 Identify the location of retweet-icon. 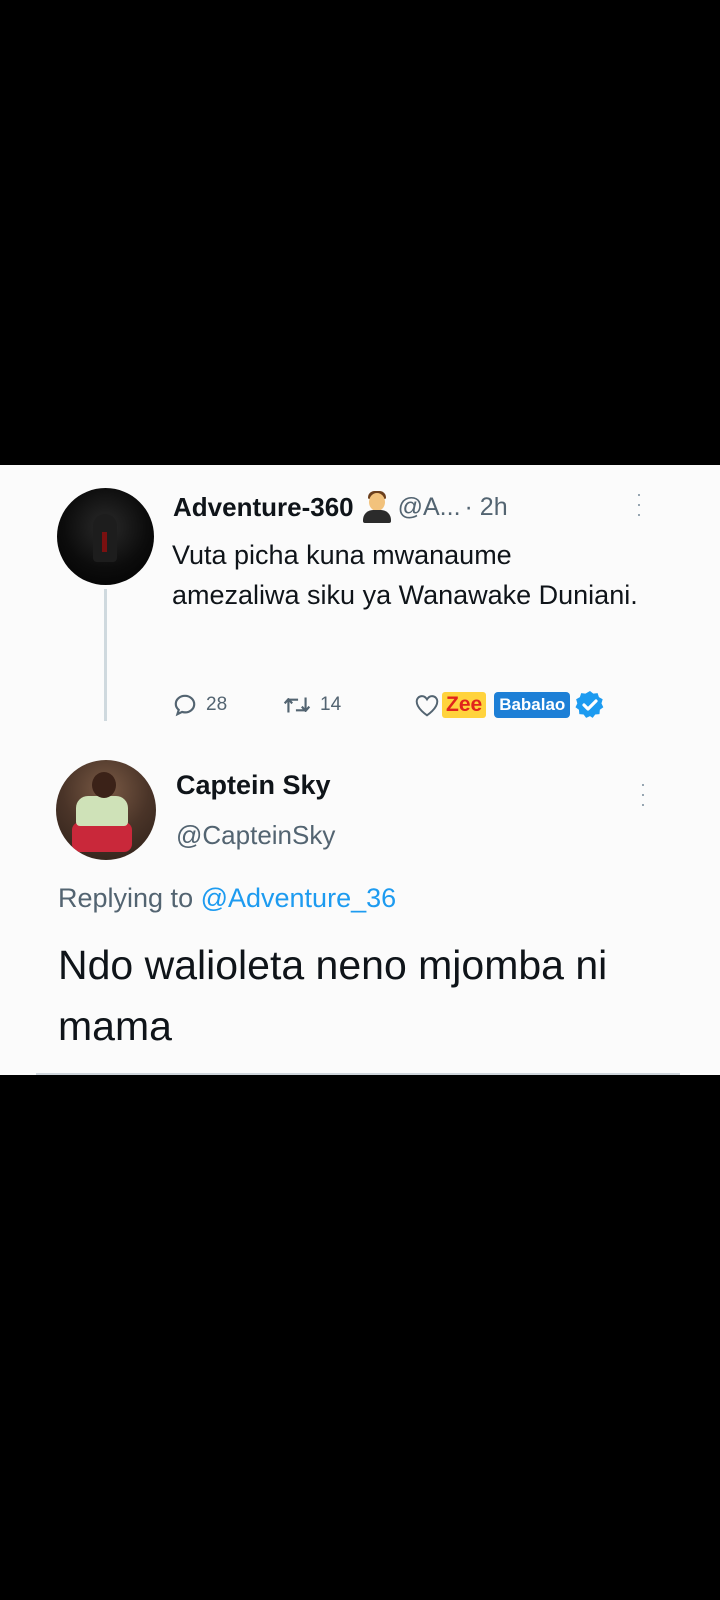
(297, 705).